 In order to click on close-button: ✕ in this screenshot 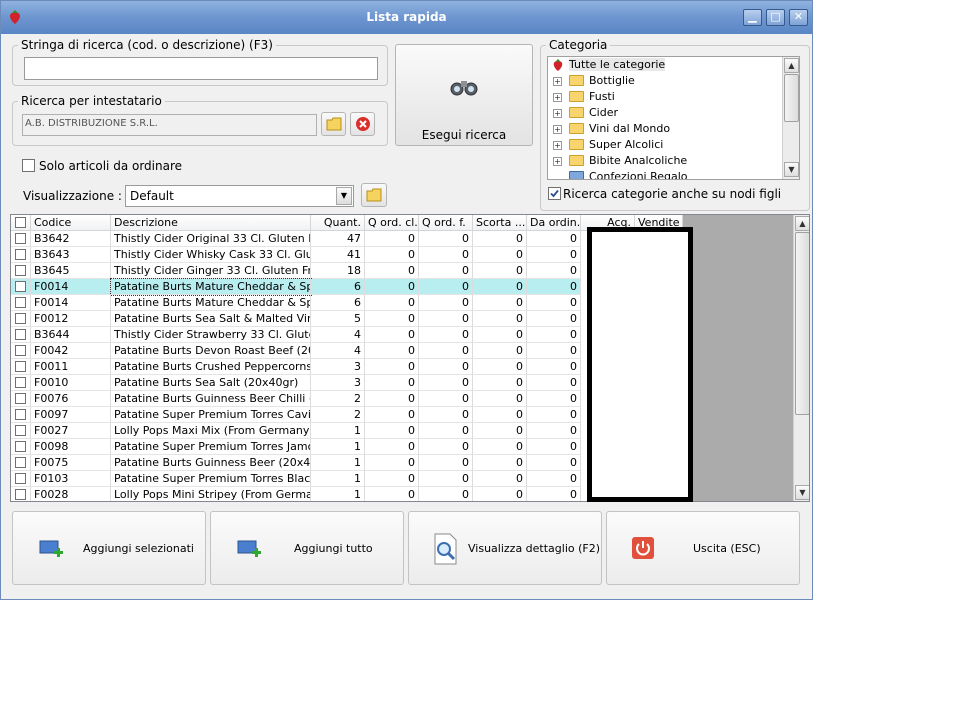, I will do `click(798, 17)`.